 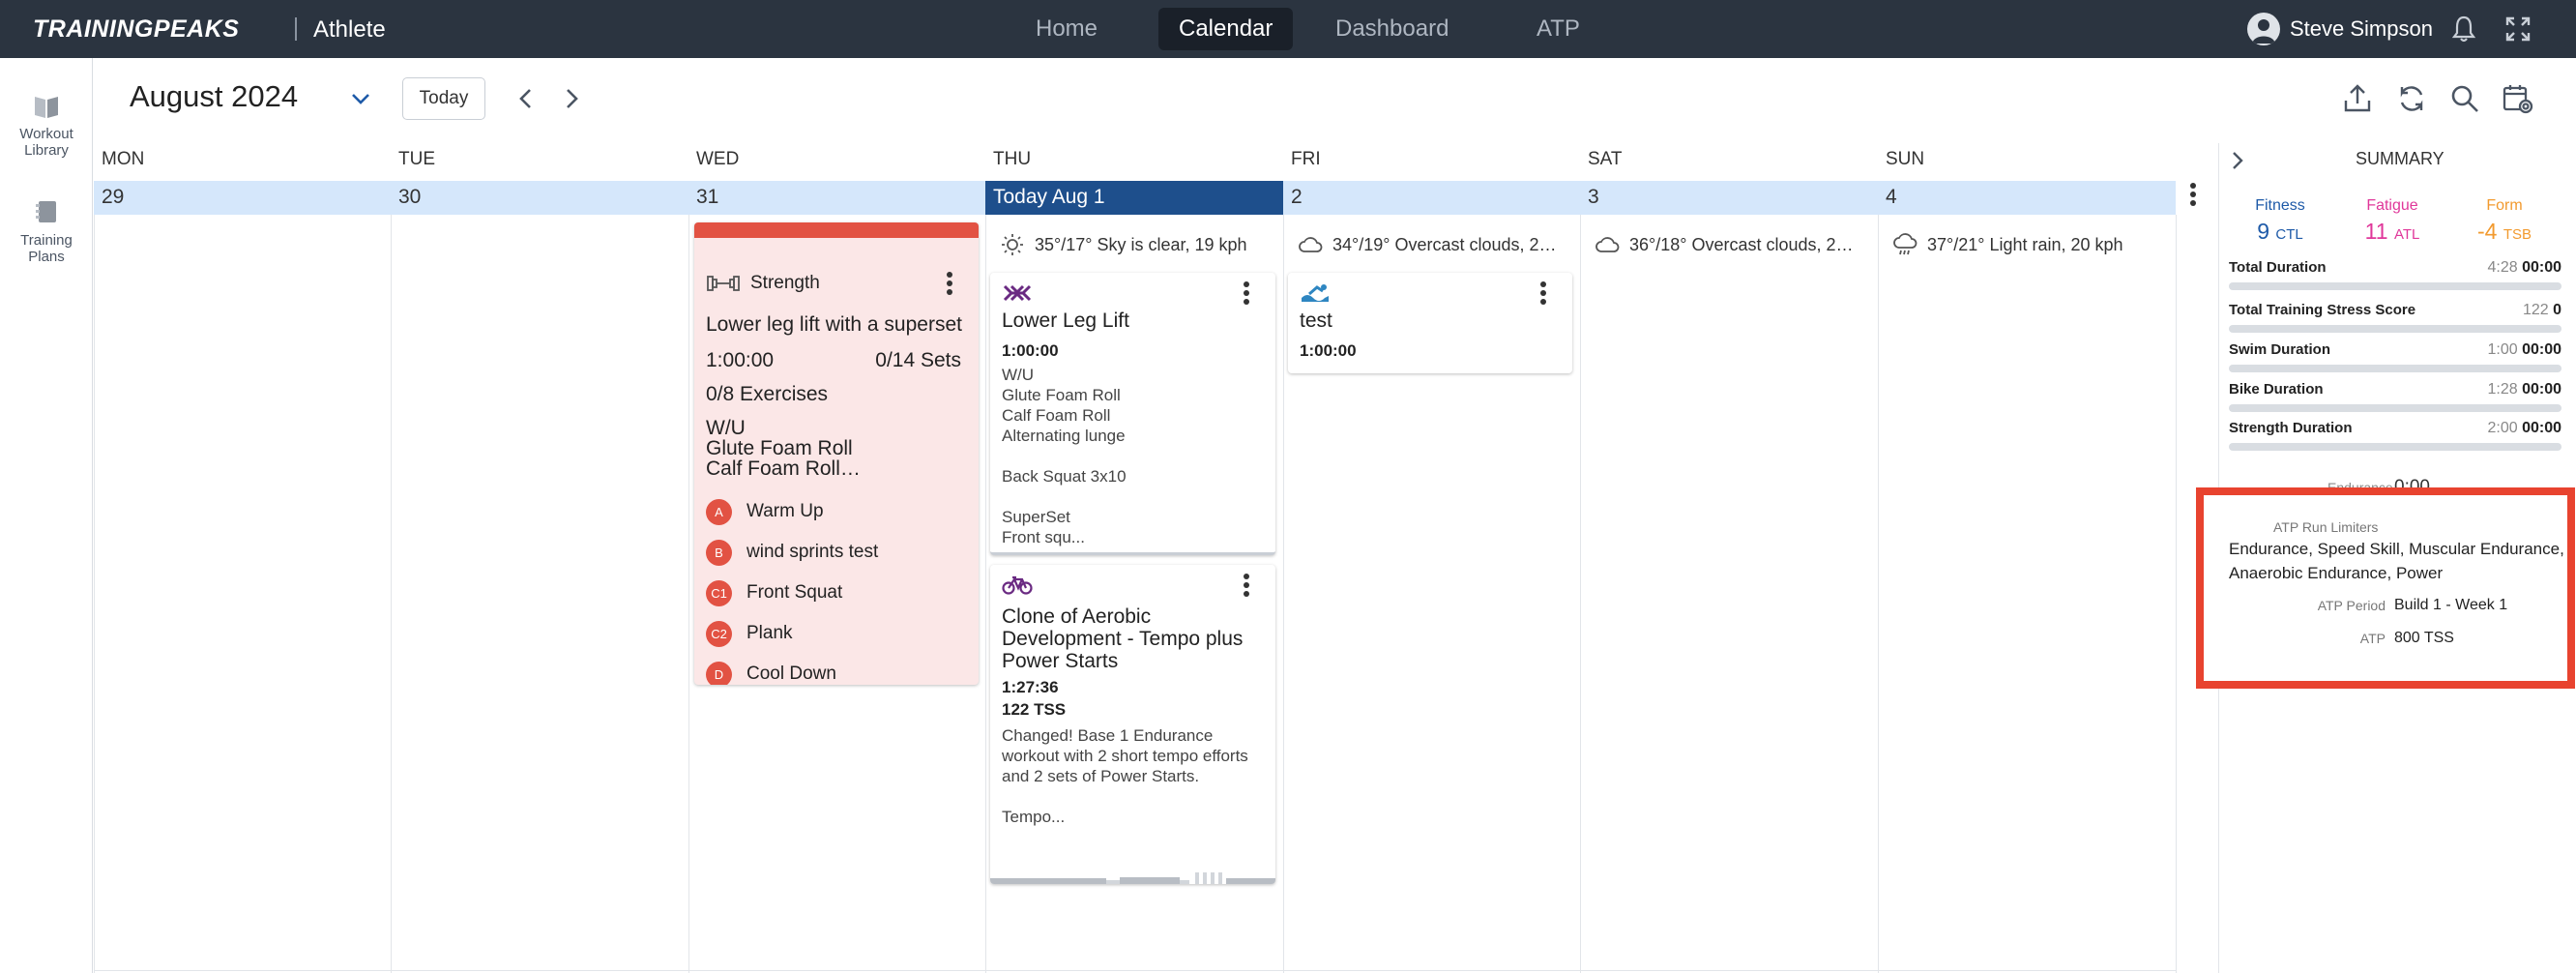 I want to click on sun-icon, so click(x=1012, y=245).